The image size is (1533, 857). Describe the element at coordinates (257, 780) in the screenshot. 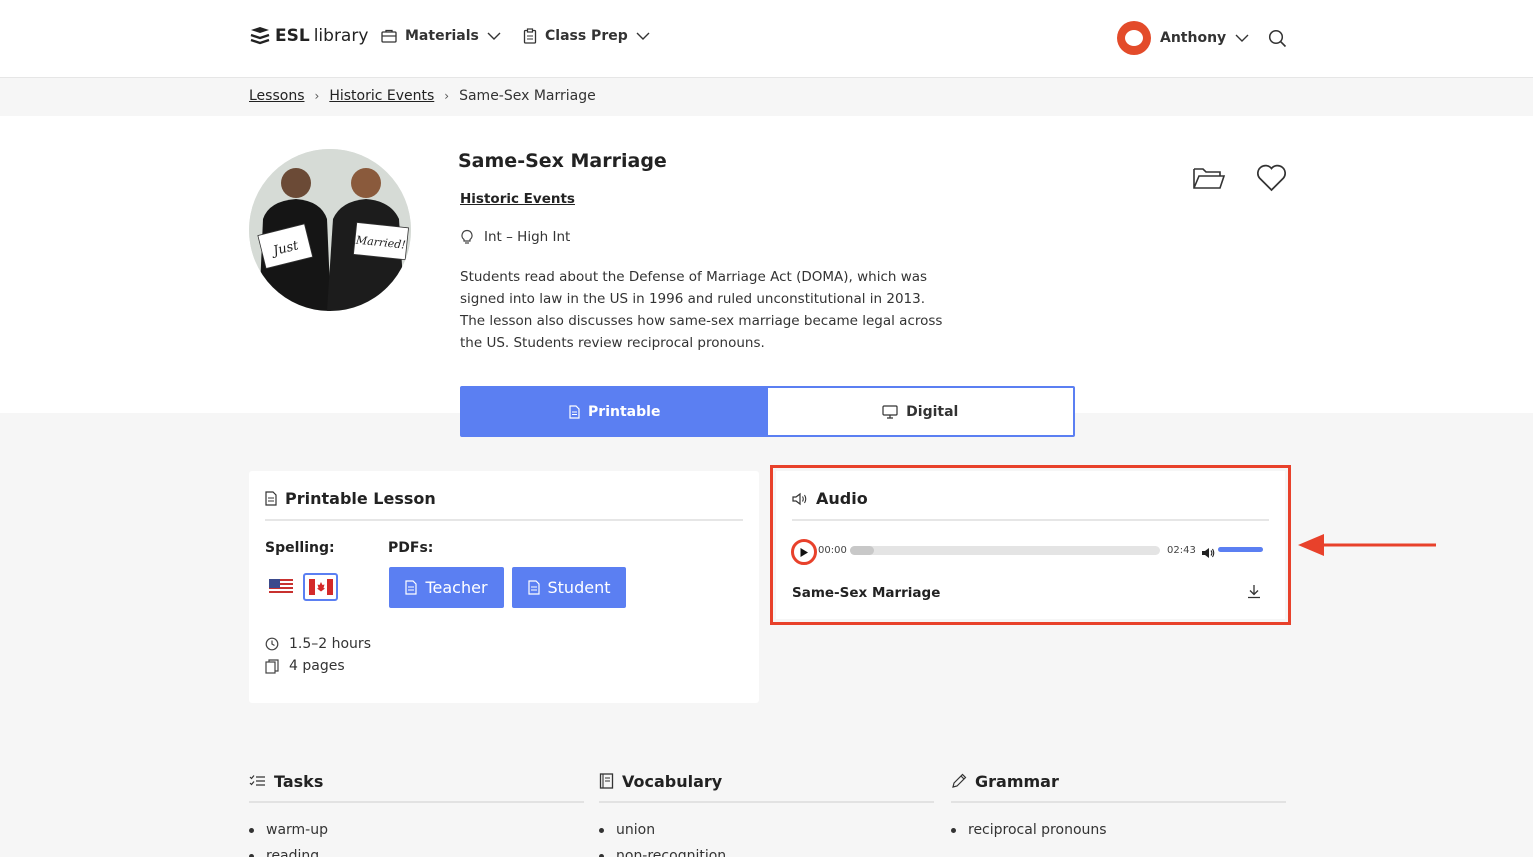

I see `checklist-icon` at that location.